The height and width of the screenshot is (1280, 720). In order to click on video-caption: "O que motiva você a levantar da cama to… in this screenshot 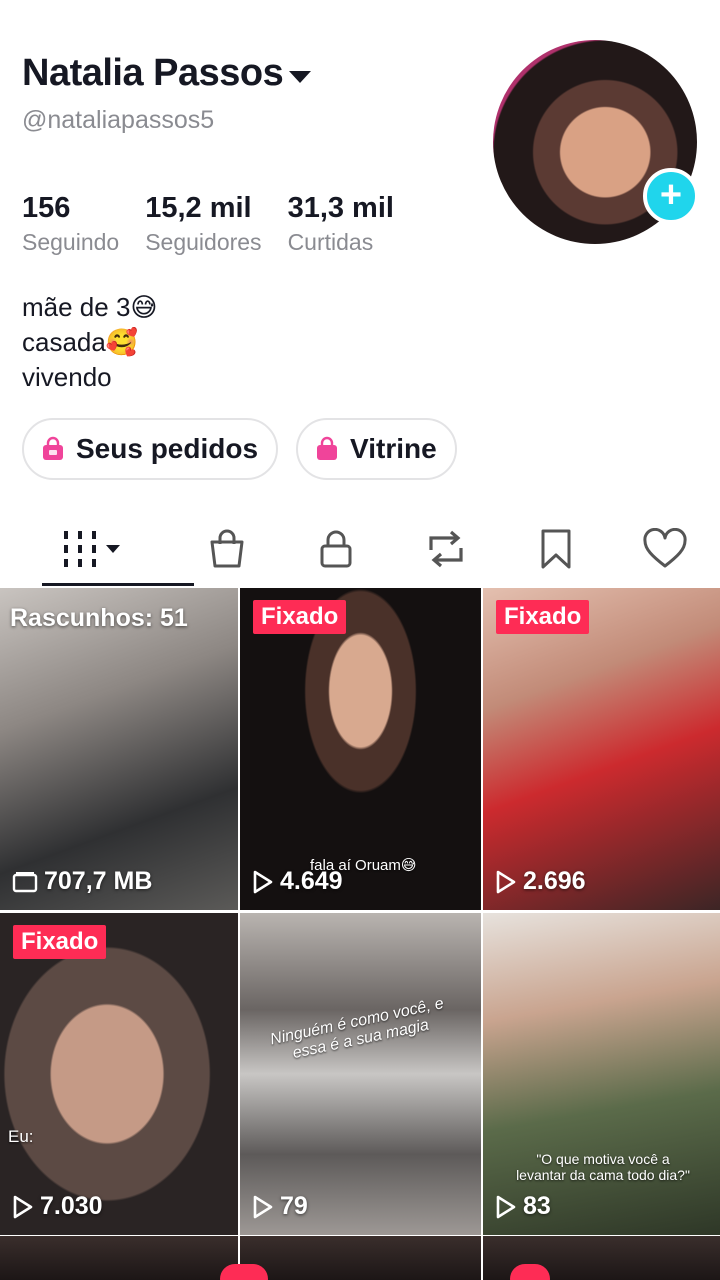, I will do `click(603, 1167)`.